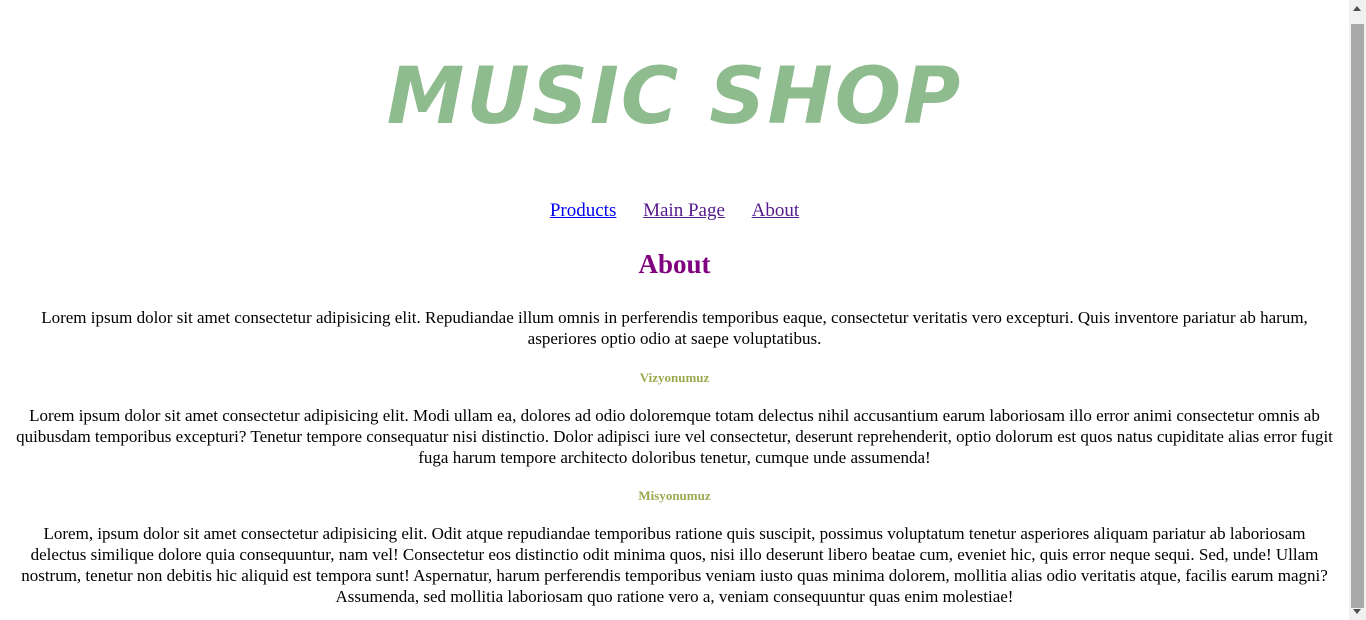 The width and height of the screenshot is (1366, 620). What do you see at coordinates (1357, 8) in the screenshot?
I see `scroll-up-arrow-icon` at bounding box center [1357, 8].